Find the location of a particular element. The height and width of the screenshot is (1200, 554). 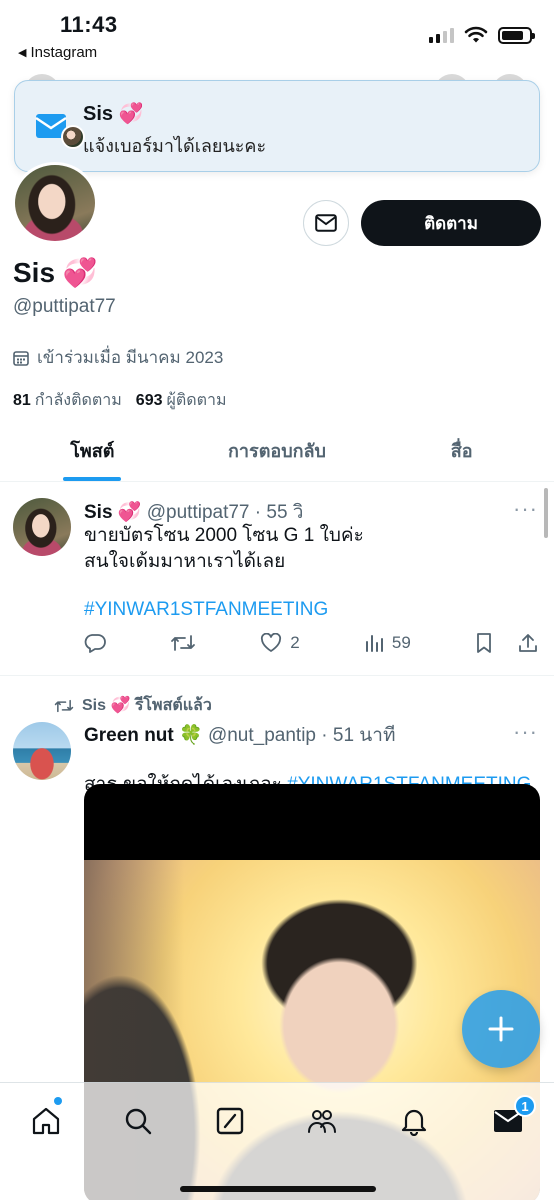

home-icon is located at coordinates (46, 1121).